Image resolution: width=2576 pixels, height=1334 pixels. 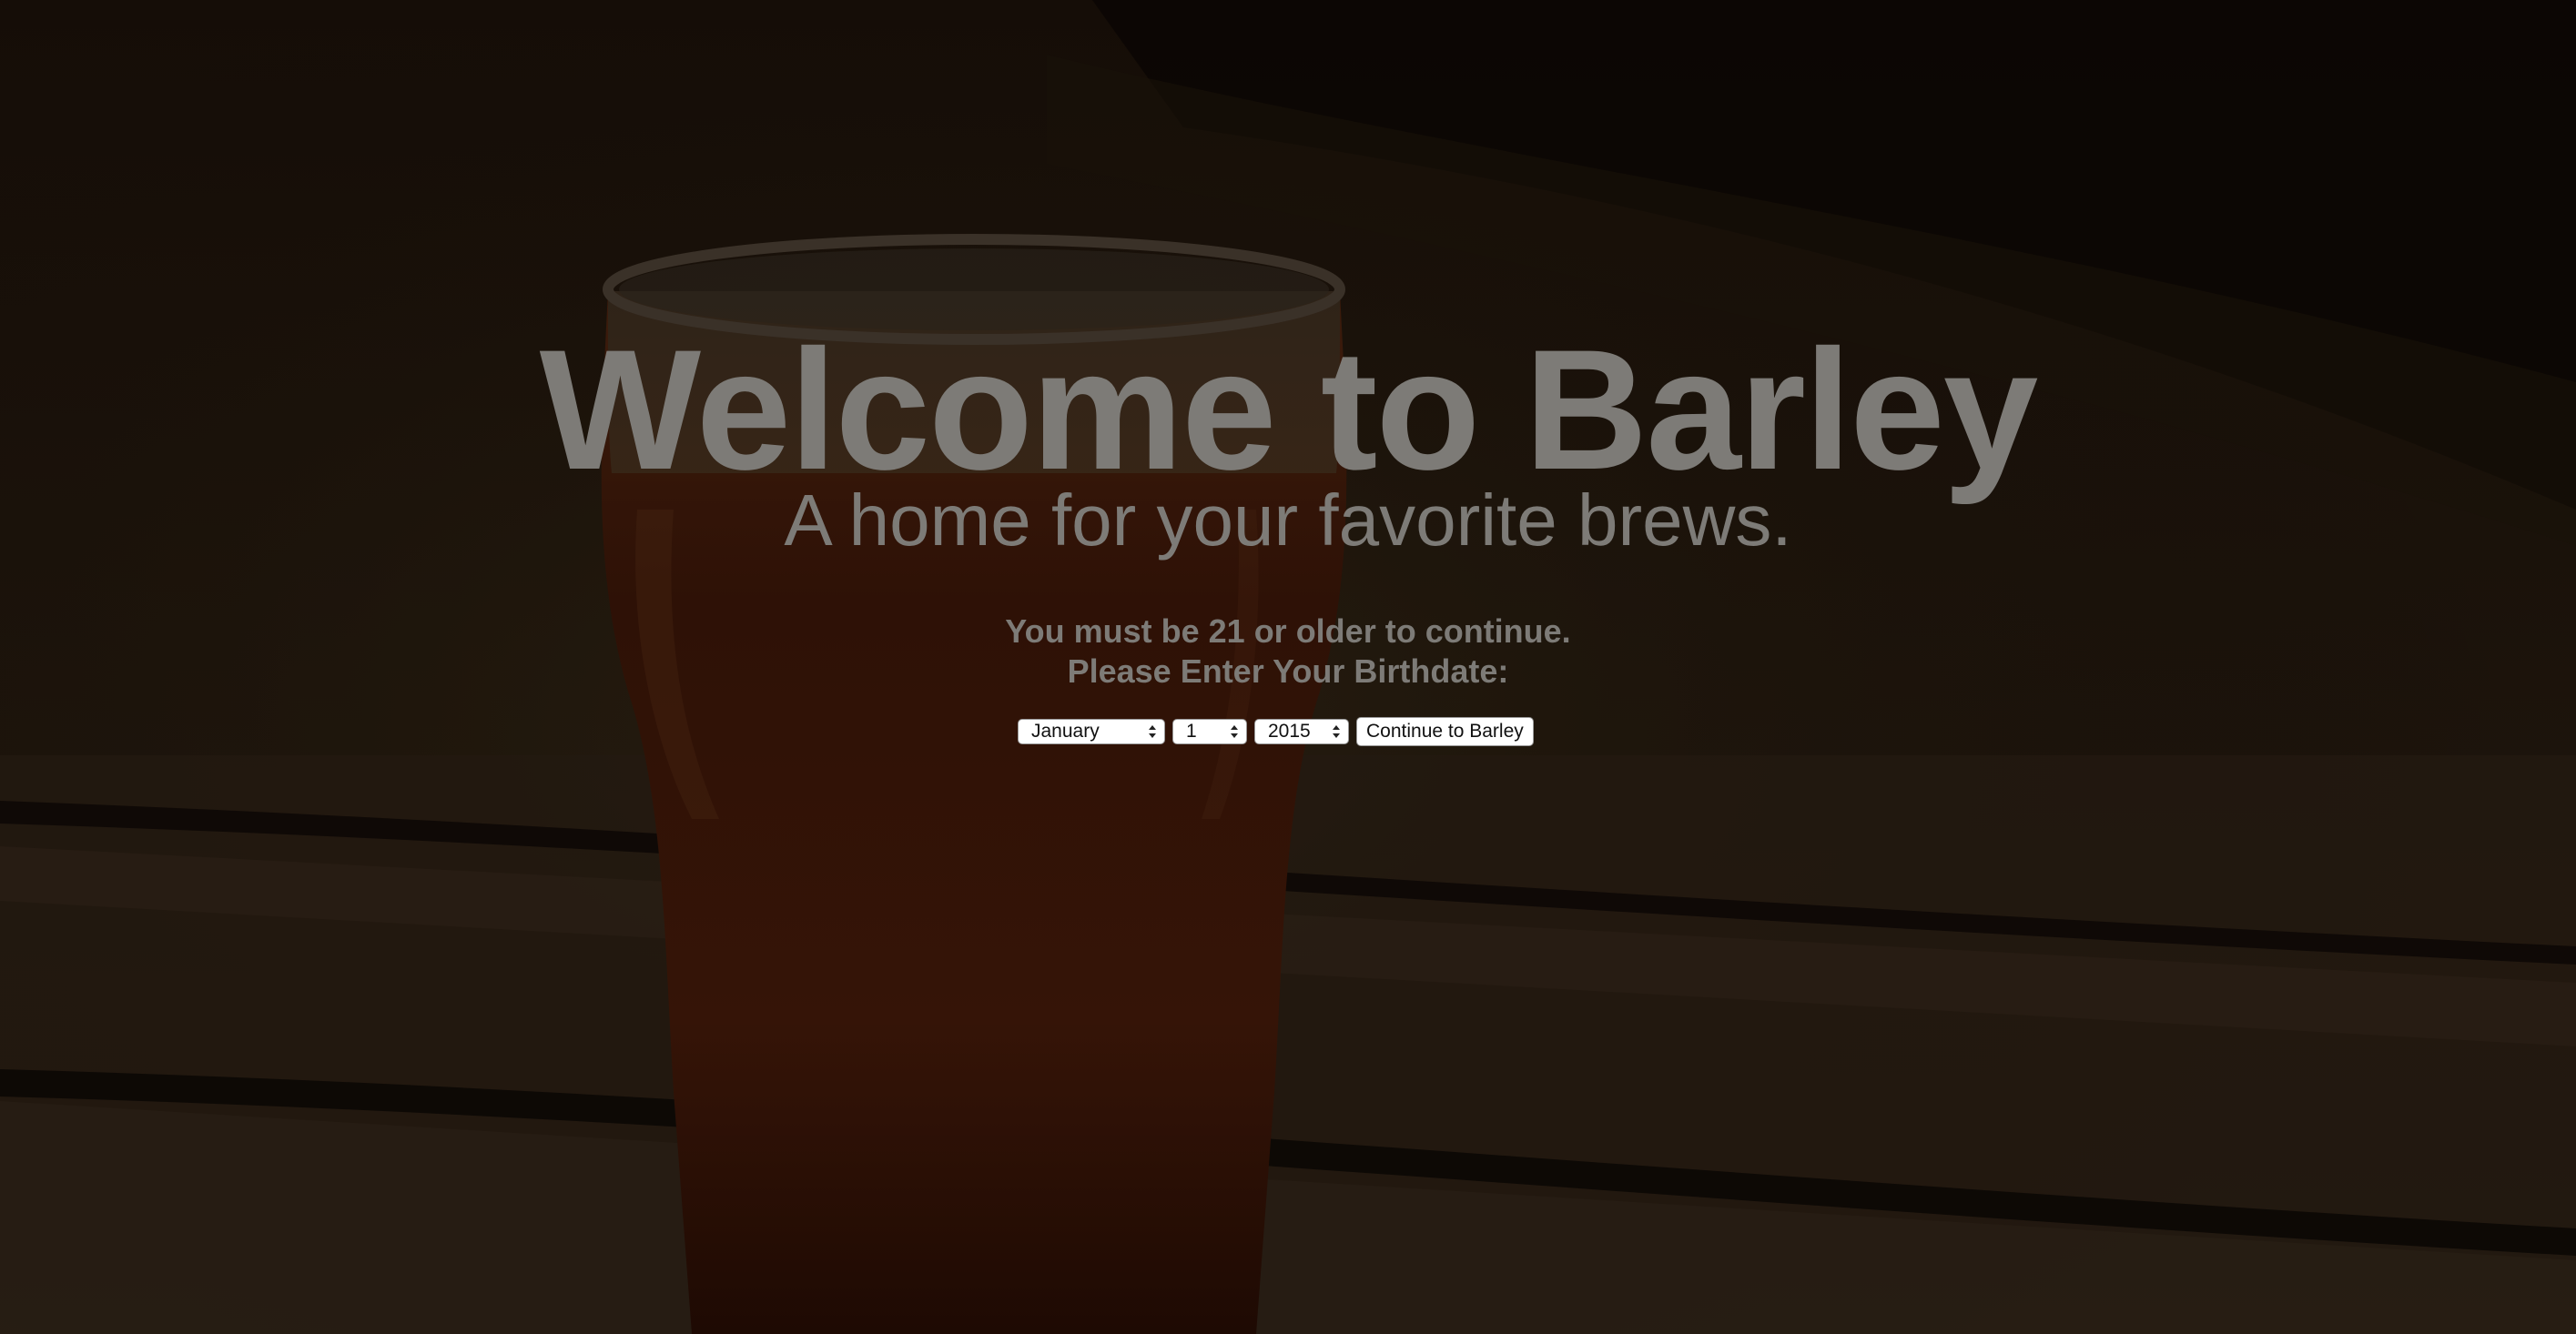 I want to click on month-select-value: January, so click(x=1065, y=731).